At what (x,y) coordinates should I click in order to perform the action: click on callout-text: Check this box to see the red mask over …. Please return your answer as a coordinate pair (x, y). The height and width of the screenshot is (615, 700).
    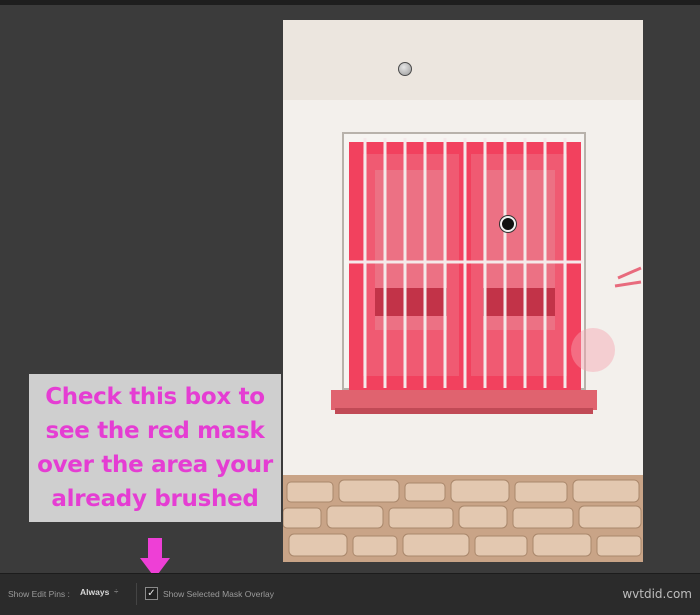
    Looking at the image, I should click on (155, 448).